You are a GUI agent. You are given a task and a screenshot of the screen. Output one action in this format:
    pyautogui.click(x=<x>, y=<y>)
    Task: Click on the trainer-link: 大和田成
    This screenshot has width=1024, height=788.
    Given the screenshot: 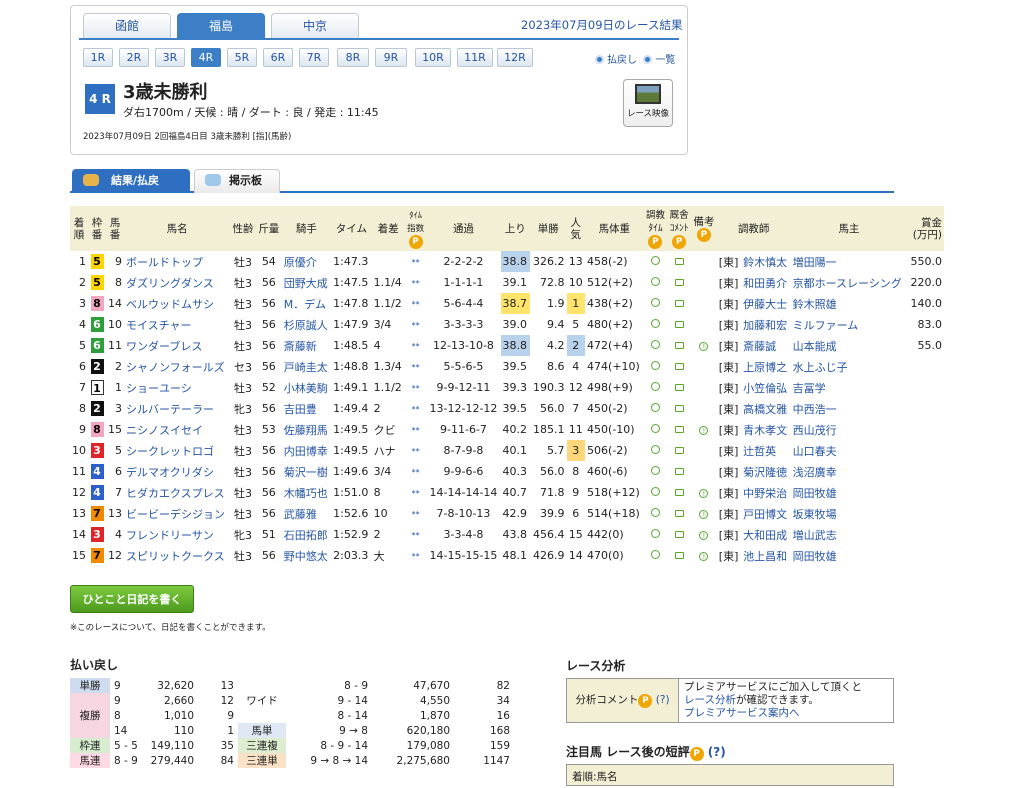 What is the action you would take?
    pyautogui.click(x=765, y=535)
    